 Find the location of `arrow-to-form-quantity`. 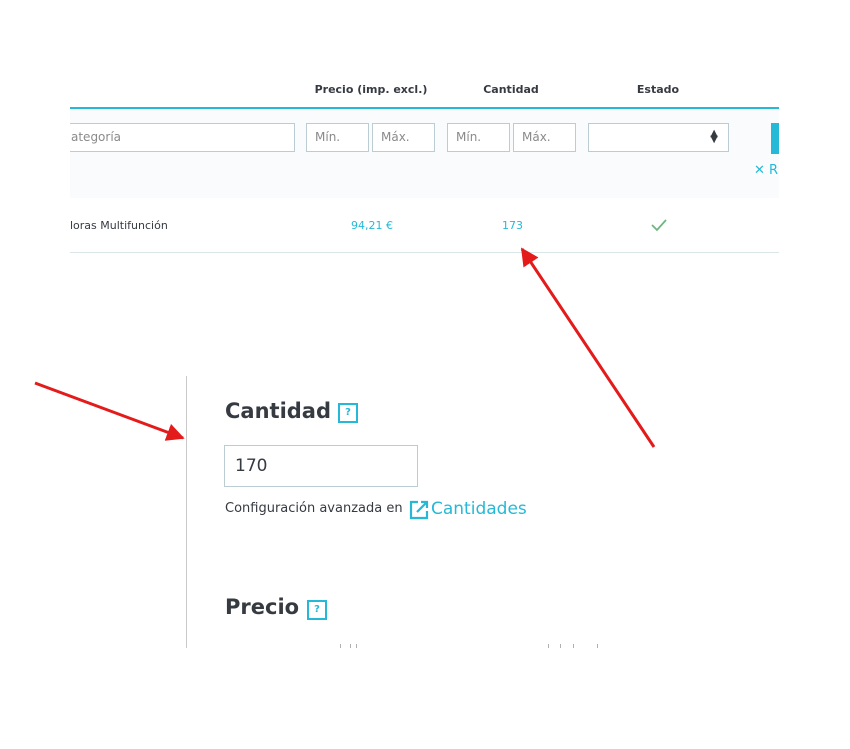

arrow-to-form-quantity is located at coordinates (109, 411).